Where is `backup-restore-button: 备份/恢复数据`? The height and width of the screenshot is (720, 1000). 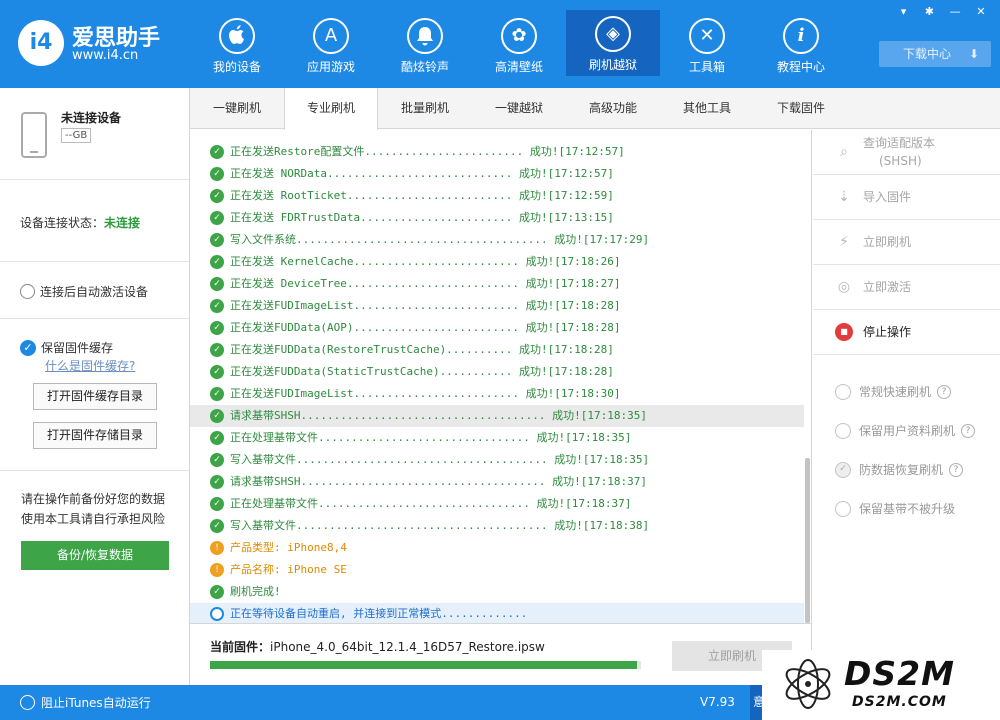 backup-restore-button: 备份/恢复数据 is located at coordinates (95, 555).